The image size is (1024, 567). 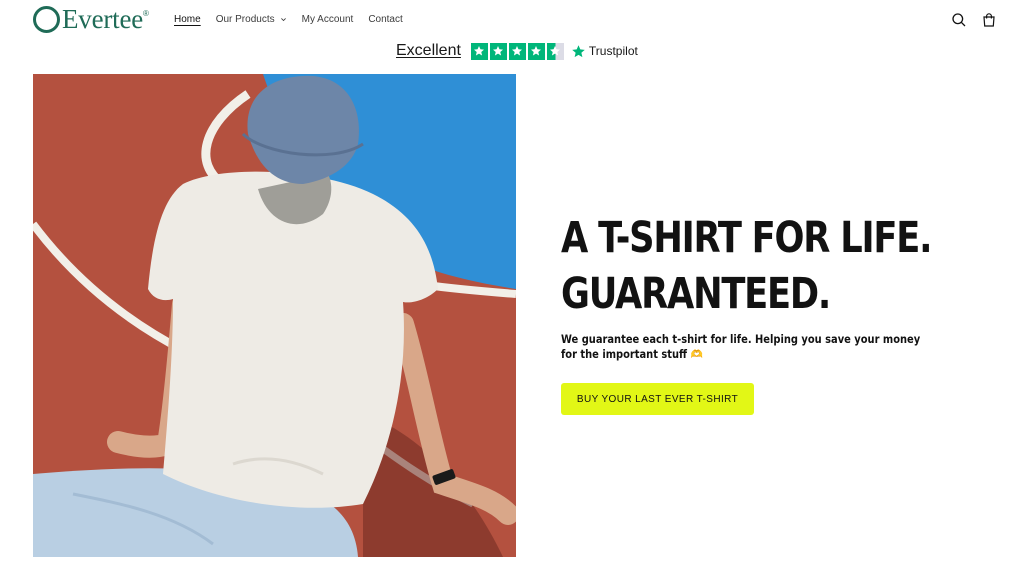 What do you see at coordinates (746, 238) in the screenshot?
I see `headline-line-1: A T-SHIRT FOR LIFE.` at bounding box center [746, 238].